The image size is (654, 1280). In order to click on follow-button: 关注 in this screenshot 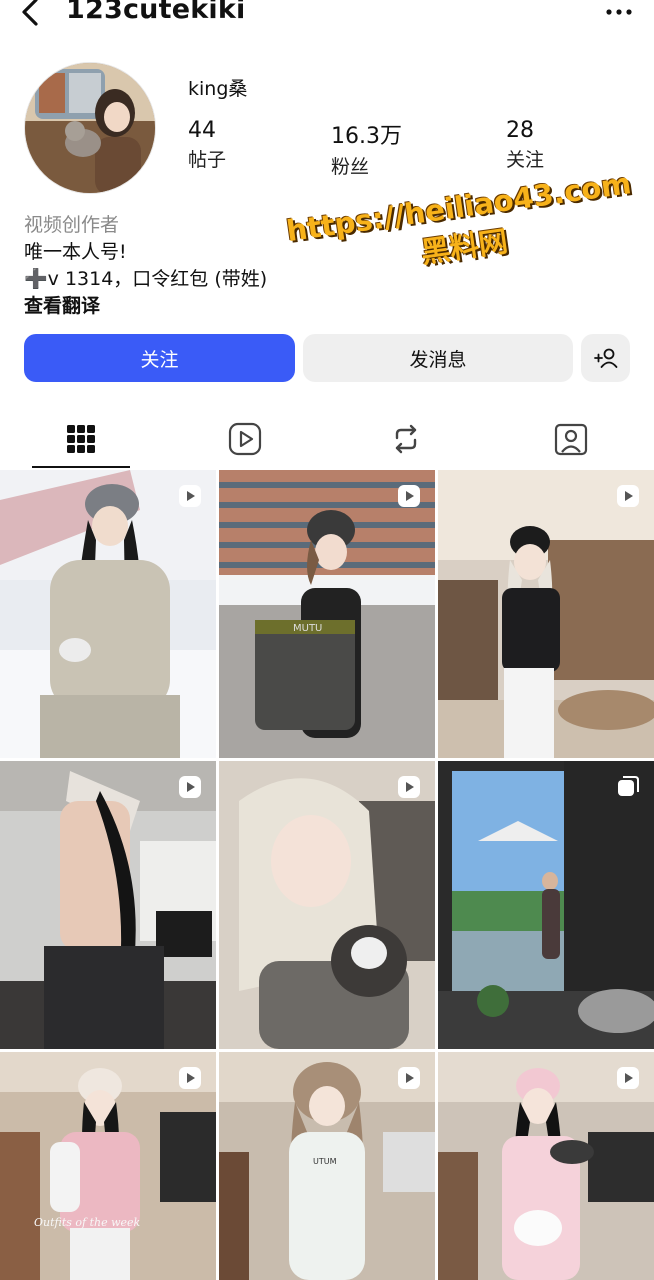, I will do `click(159, 358)`.